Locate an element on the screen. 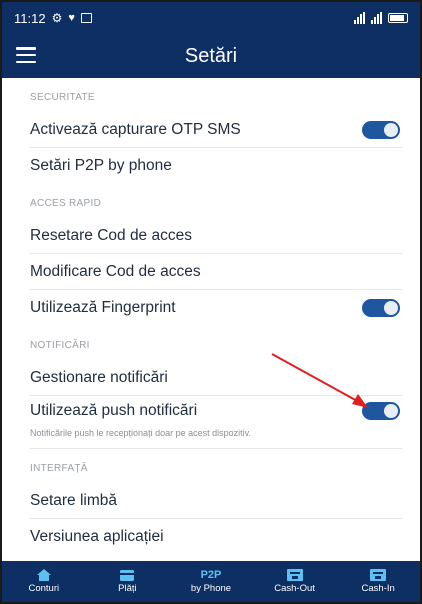  app-bar: Setări is located at coordinates (211, 56).